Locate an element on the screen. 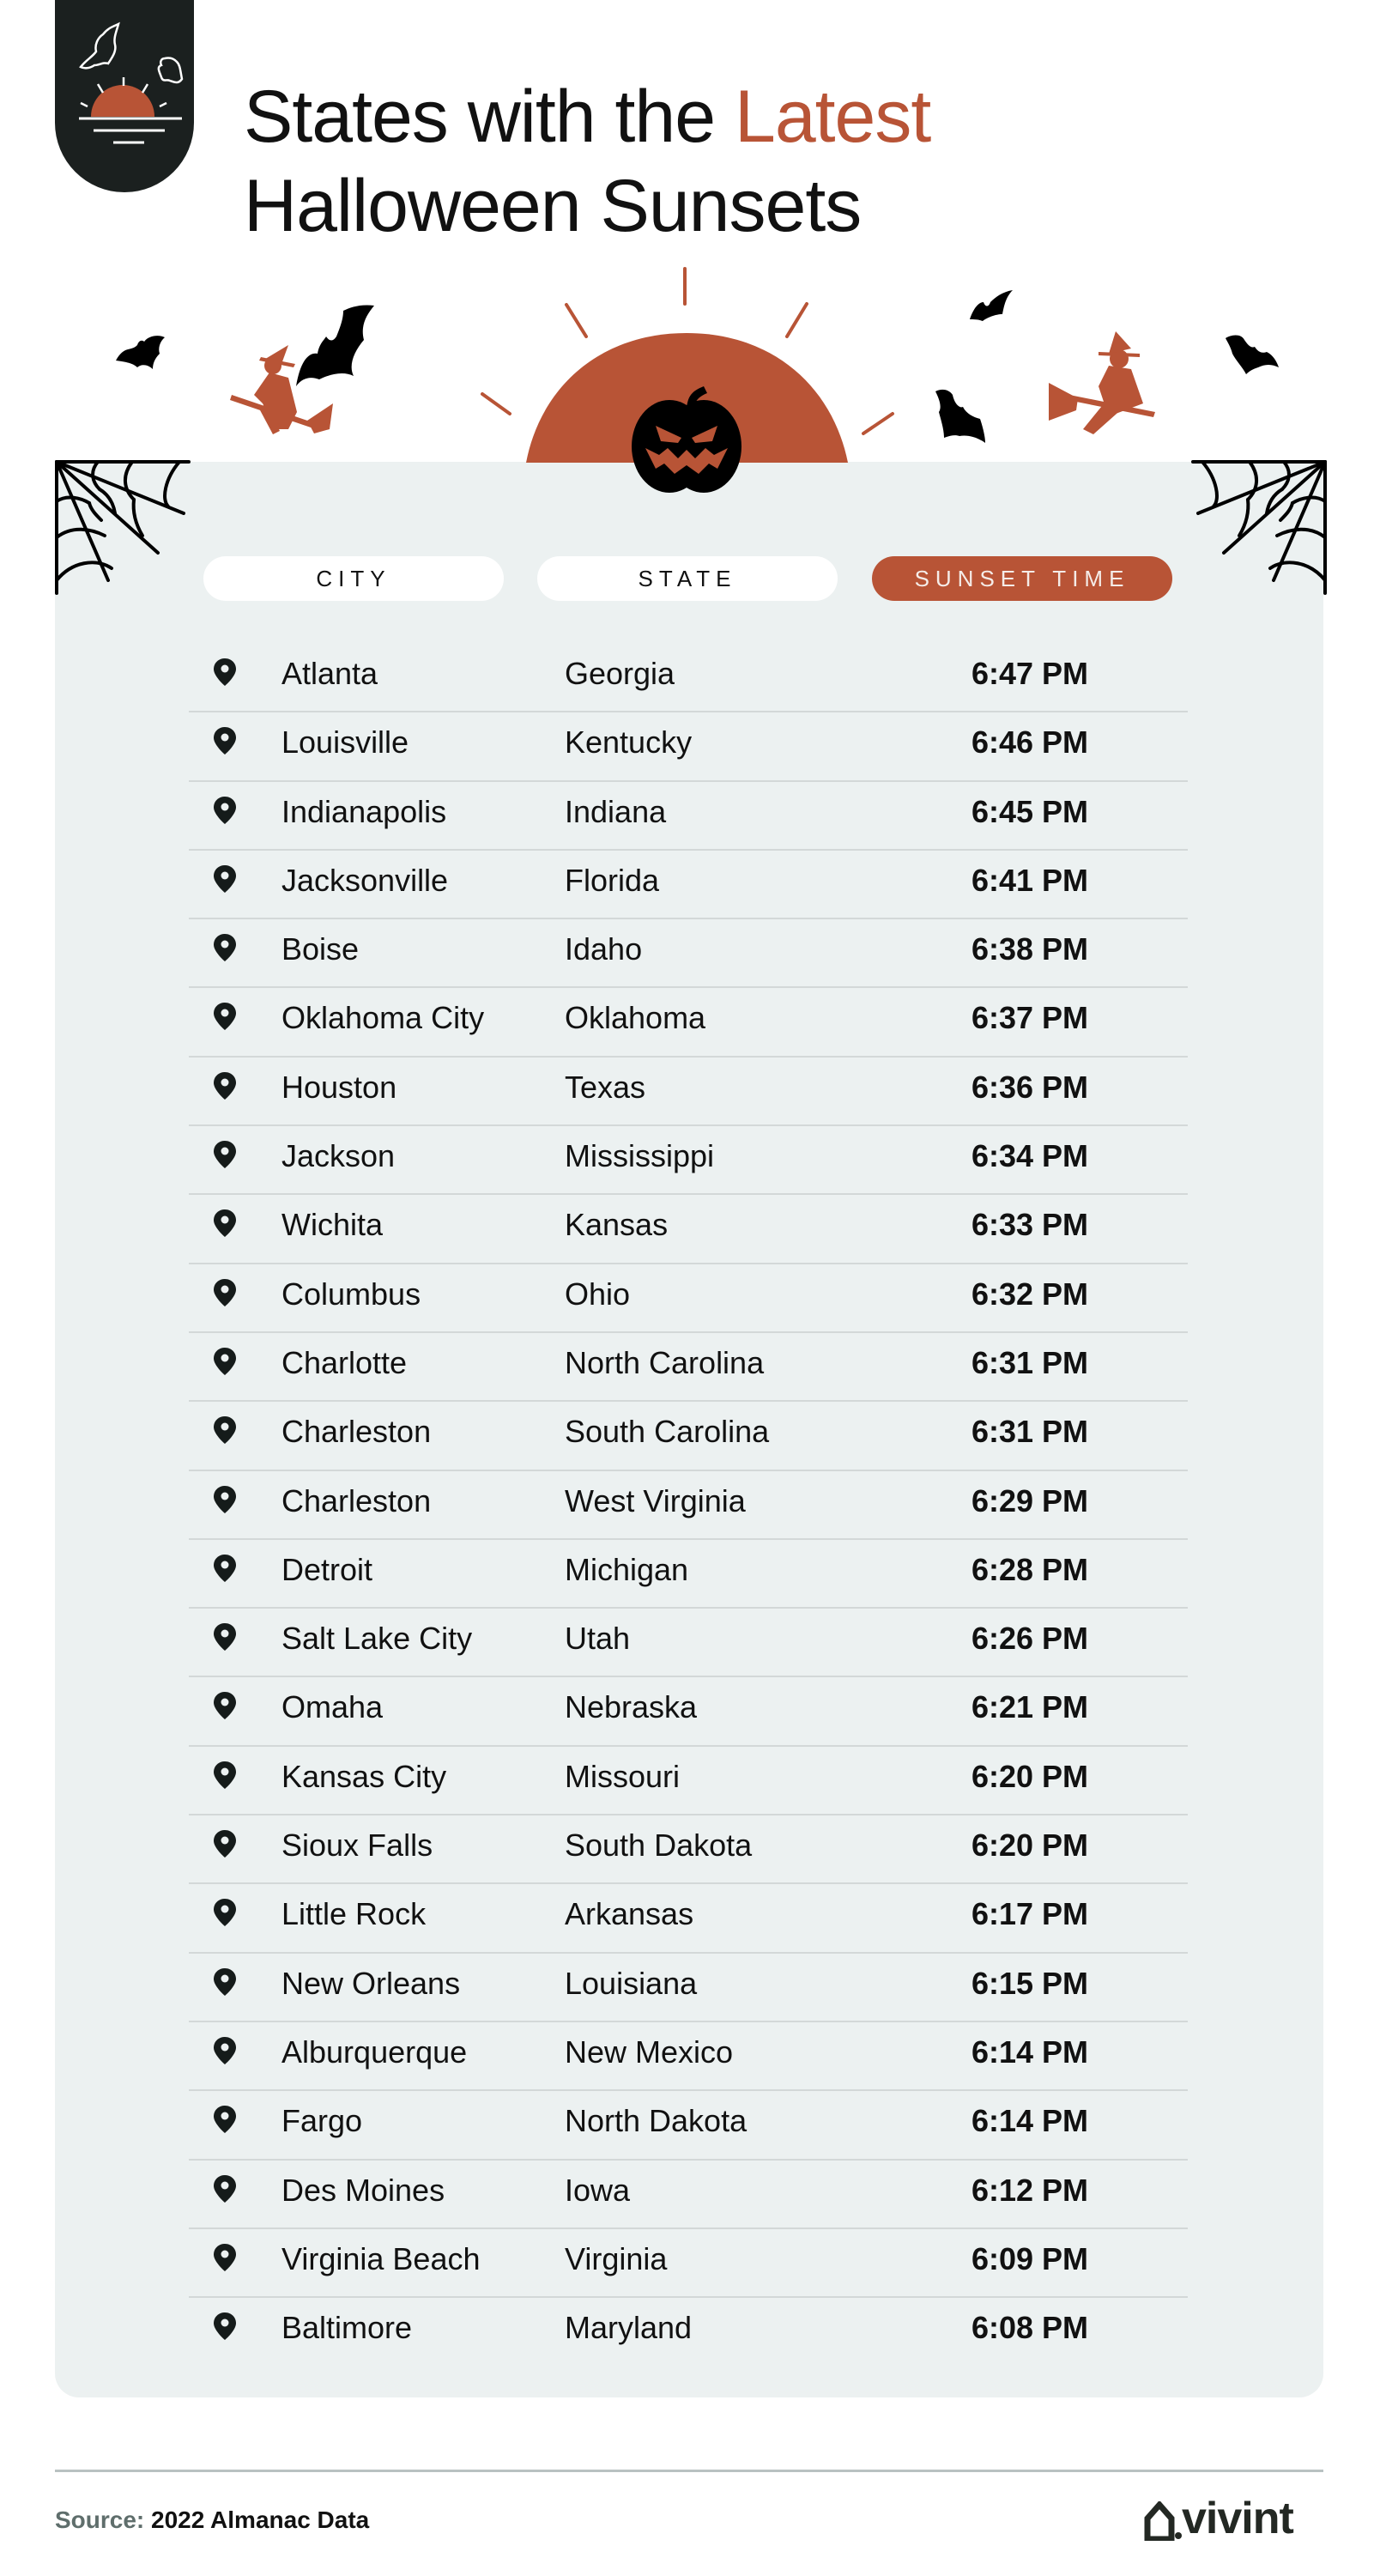  column-header-city: CITY is located at coordinates (353, 578).